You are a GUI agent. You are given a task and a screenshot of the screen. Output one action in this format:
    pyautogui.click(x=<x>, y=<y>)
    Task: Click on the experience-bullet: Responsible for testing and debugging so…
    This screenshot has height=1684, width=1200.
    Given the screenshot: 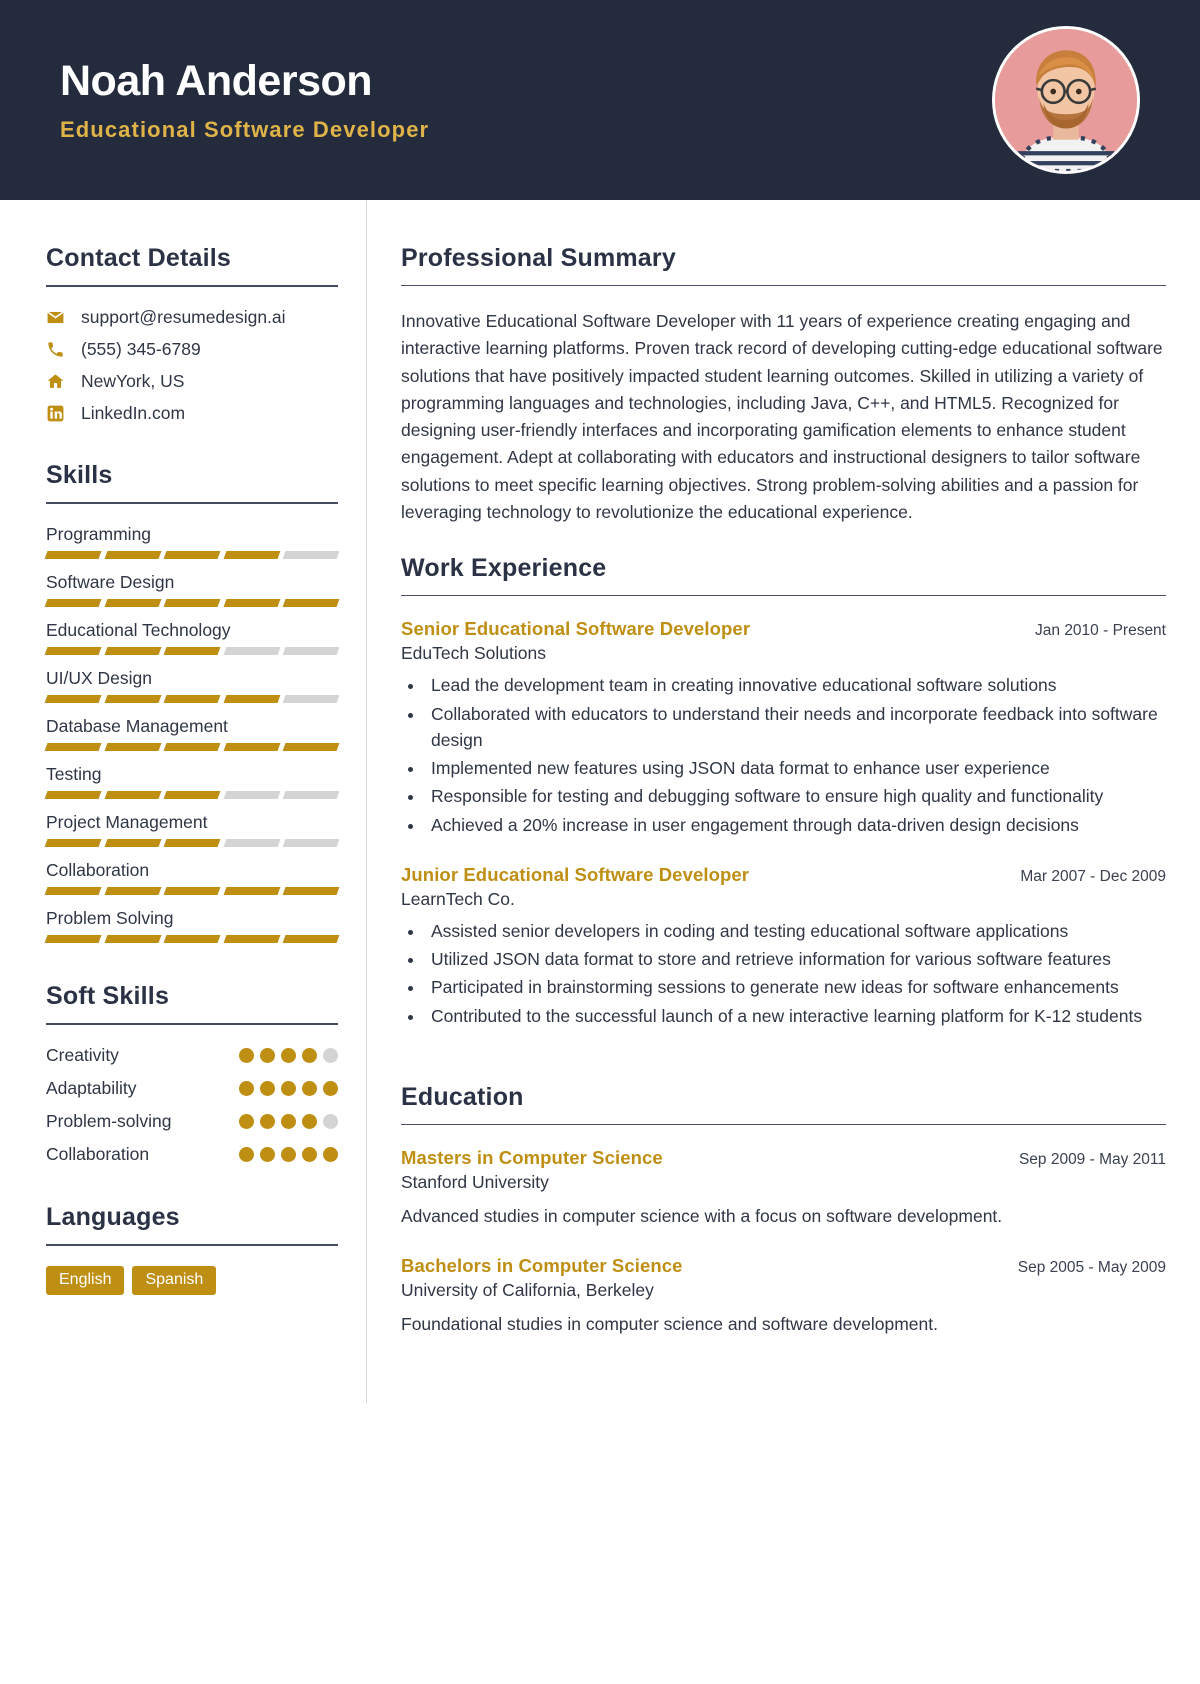 What is the action you would take?
    pyautogui.click(x=795, y=796)
    